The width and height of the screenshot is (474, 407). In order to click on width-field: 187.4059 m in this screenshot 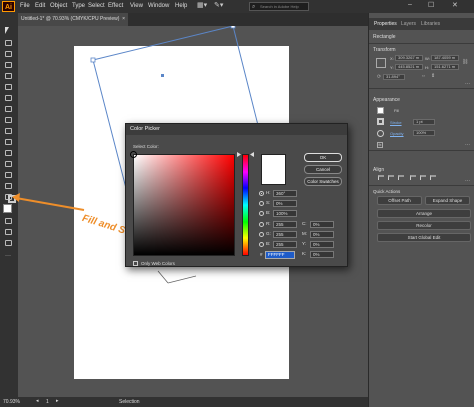, I will do `click(445, 58)`.